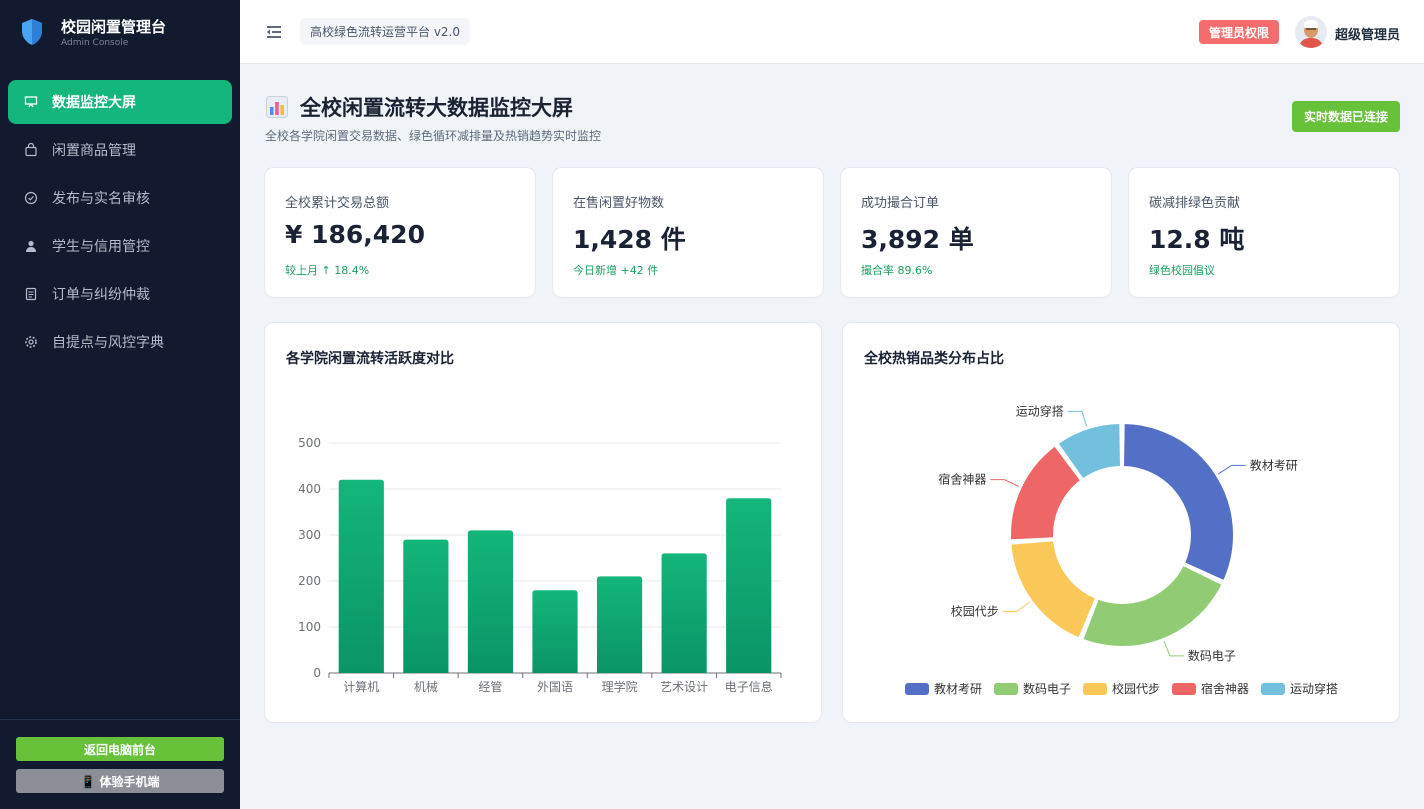  What do you see at coordinates (433, 136) in the screenshot?
I see `page-subtitle: 全校各学院闲置交易数据、绿色循环减排量及热销趋势实时监控` at bounding box center [433, 136].